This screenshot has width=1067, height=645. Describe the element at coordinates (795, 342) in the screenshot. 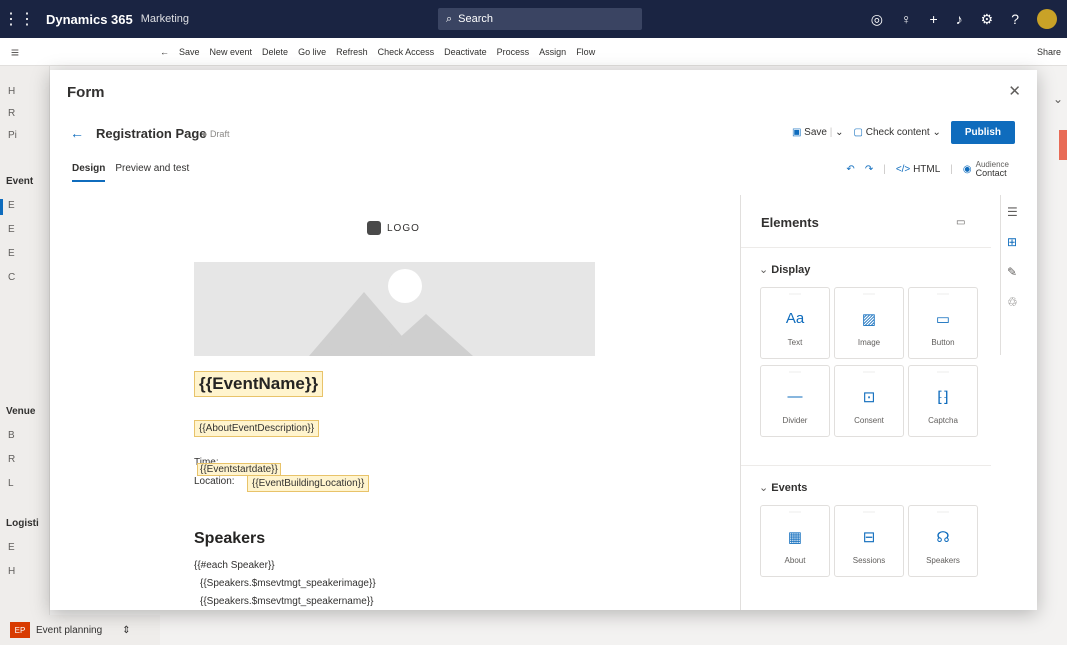

I see `tile-label: Text` at that location.